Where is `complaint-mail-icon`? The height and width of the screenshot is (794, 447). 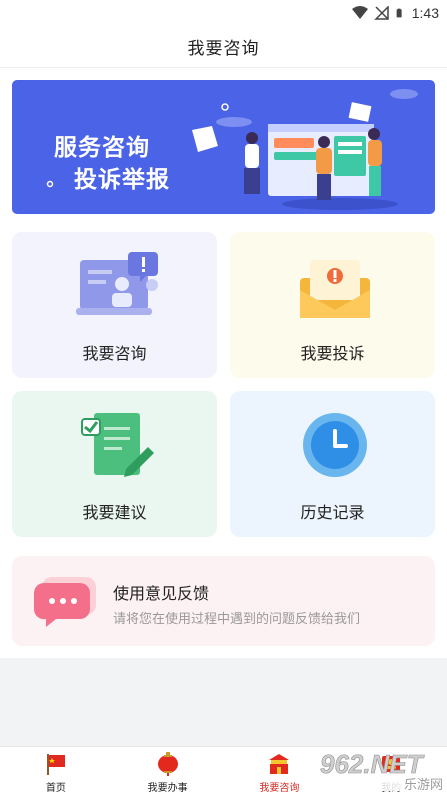 complaint-mail-icon is located at coordinates (335, 289).